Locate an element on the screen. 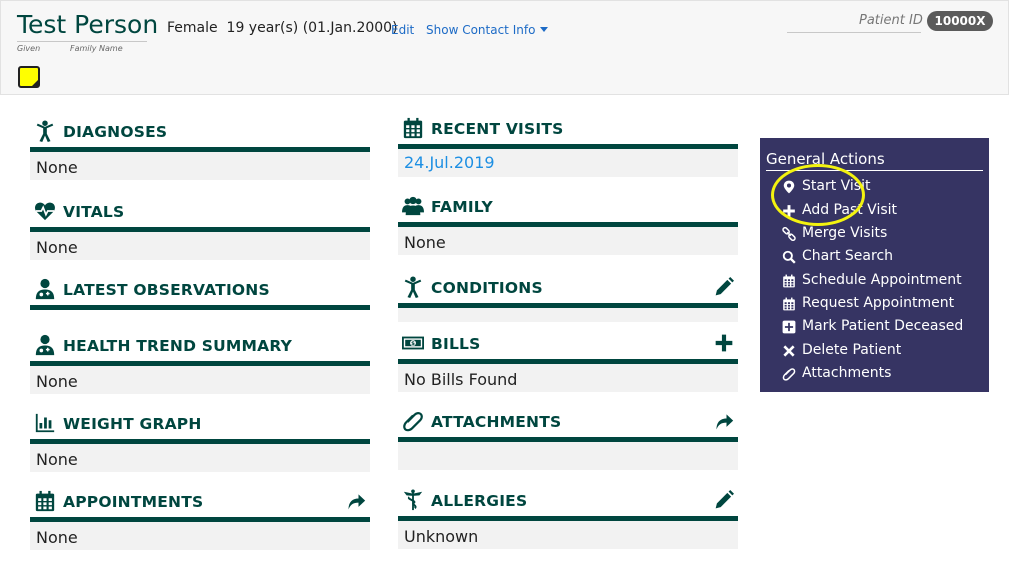  link-icon is located at coordinates (789, 234).